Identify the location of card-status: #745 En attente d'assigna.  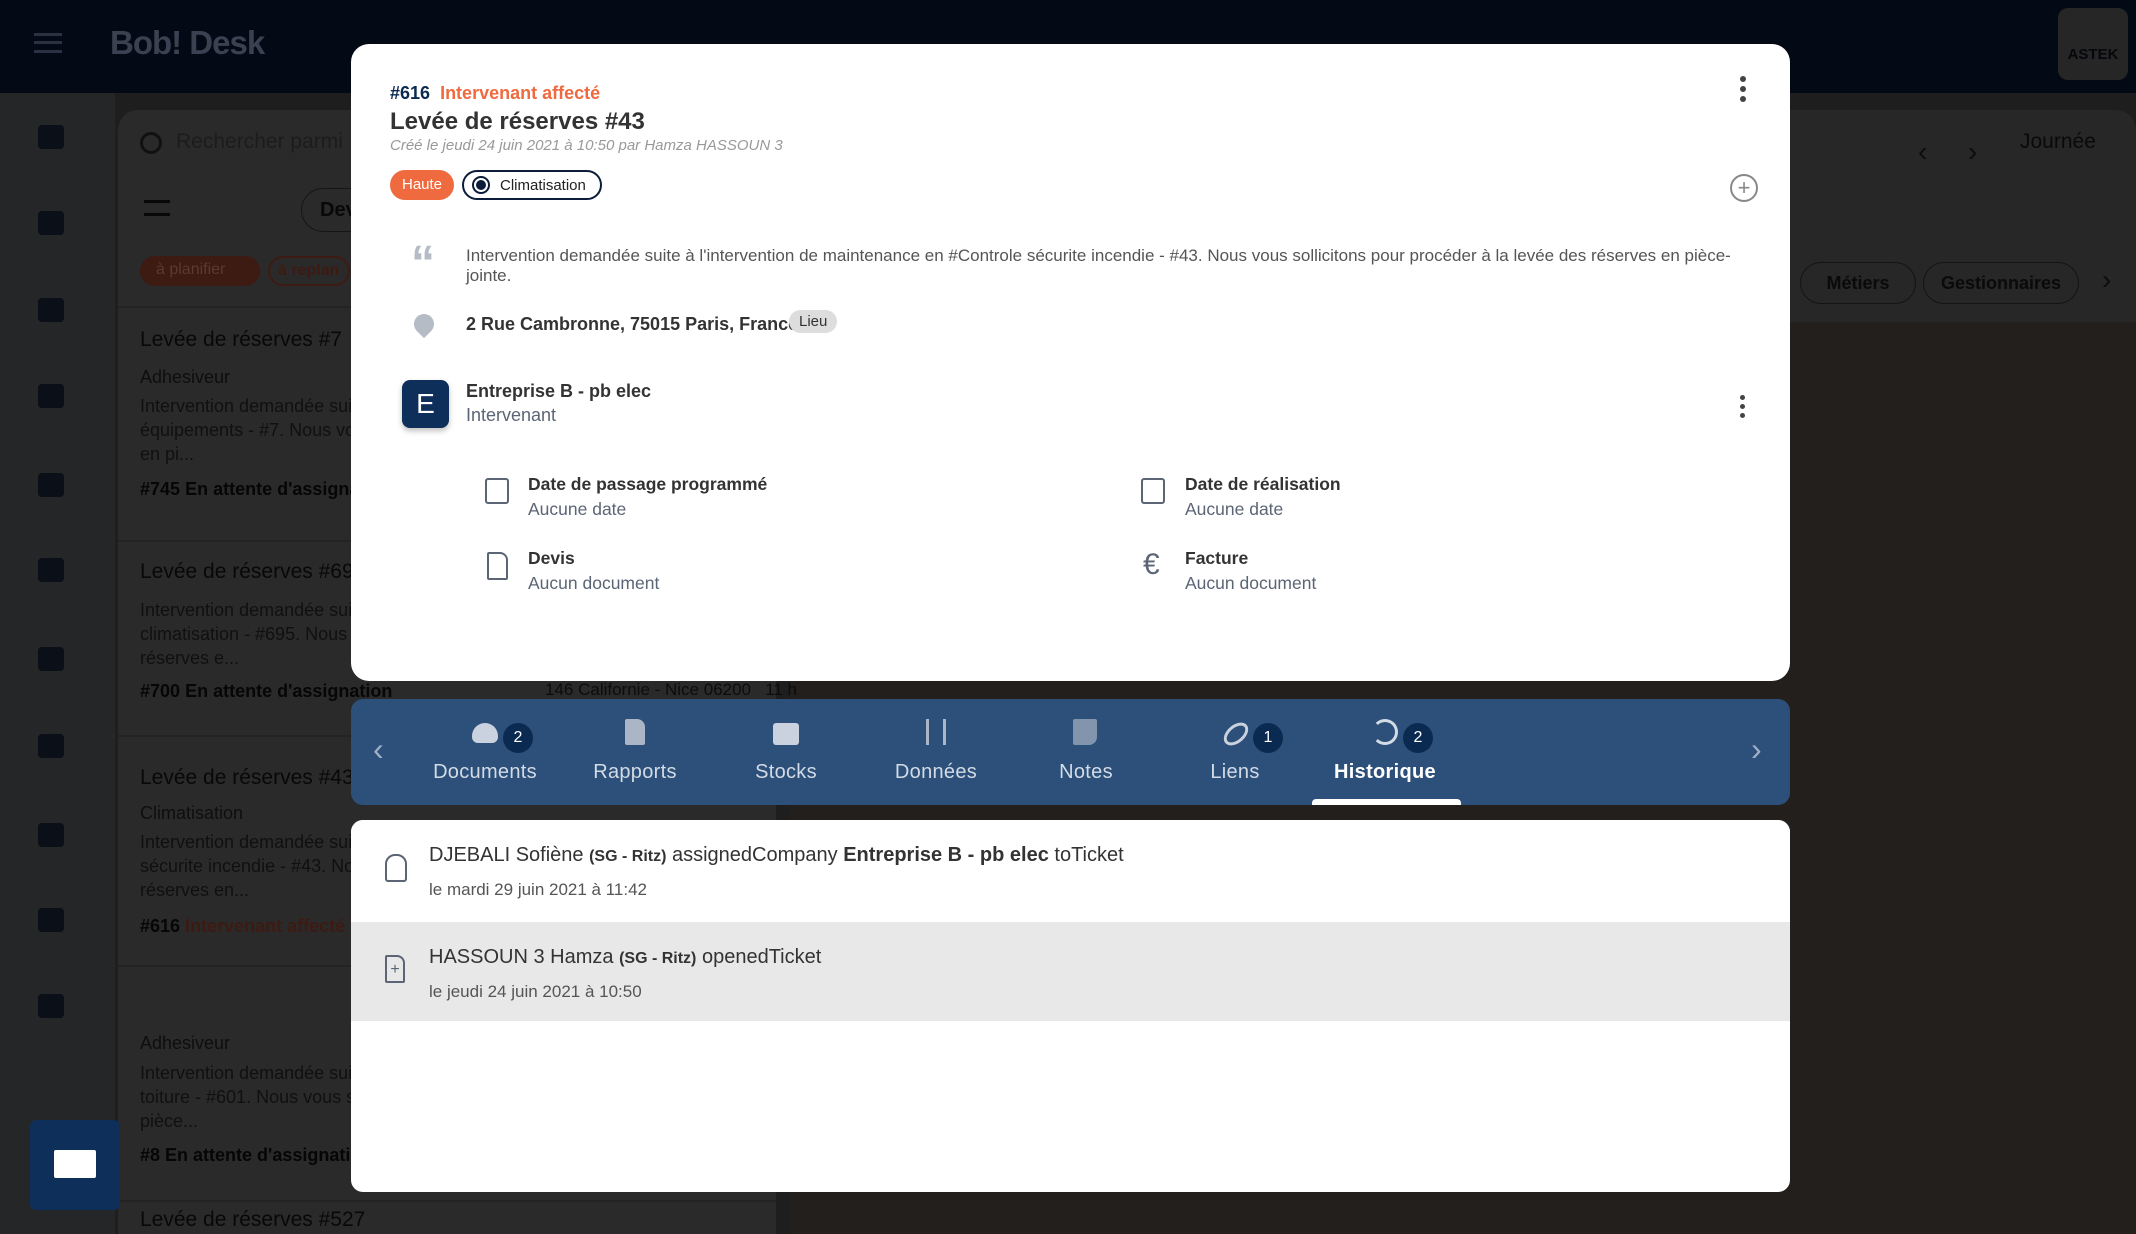
(250, 489).